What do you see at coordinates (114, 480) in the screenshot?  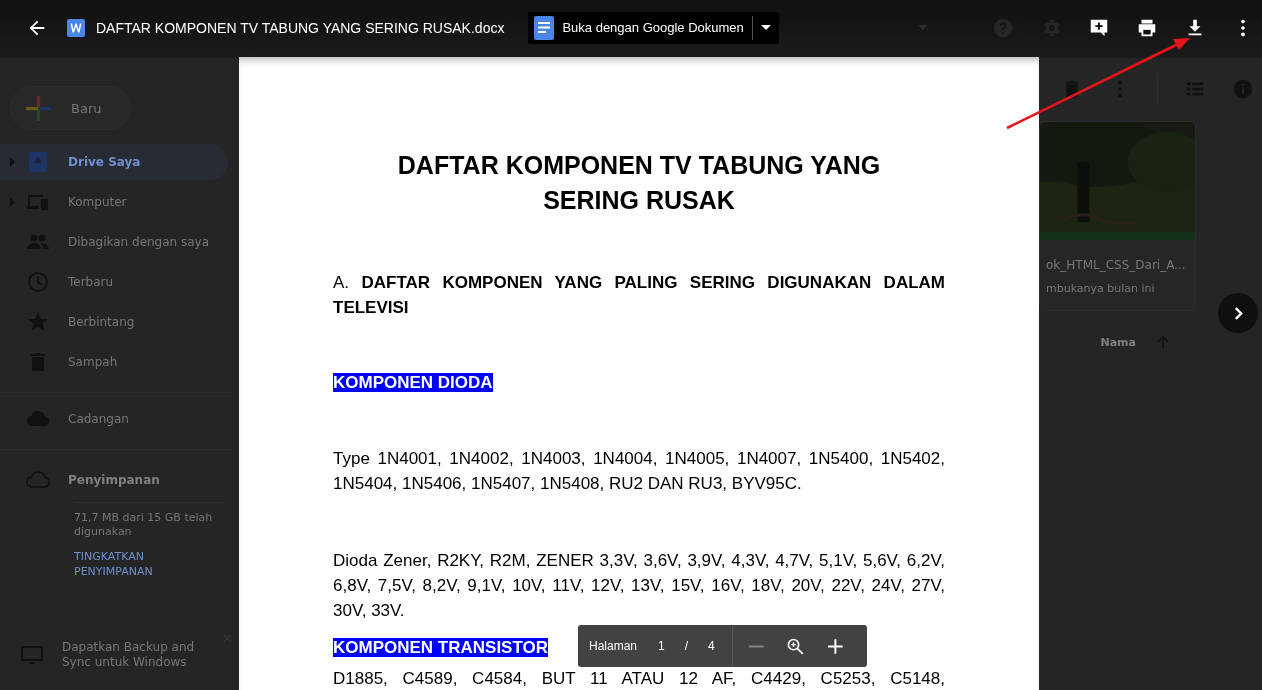 I see `storage-title: Penyimpanan` at bounding box center [114, 480].